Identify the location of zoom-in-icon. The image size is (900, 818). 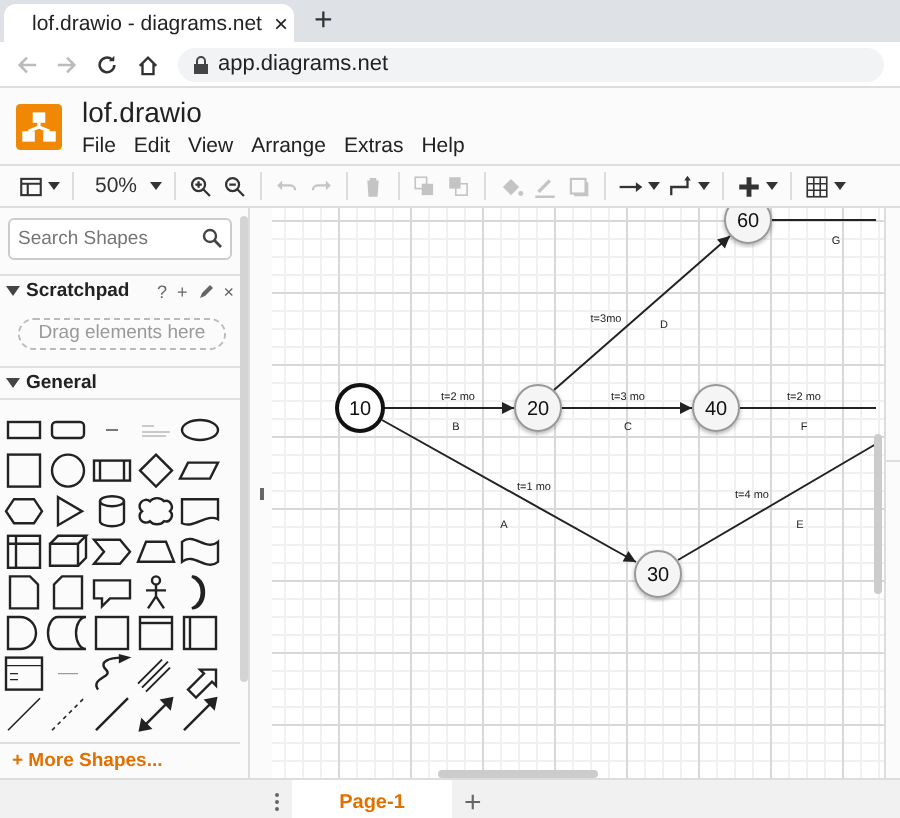
(201, 186).